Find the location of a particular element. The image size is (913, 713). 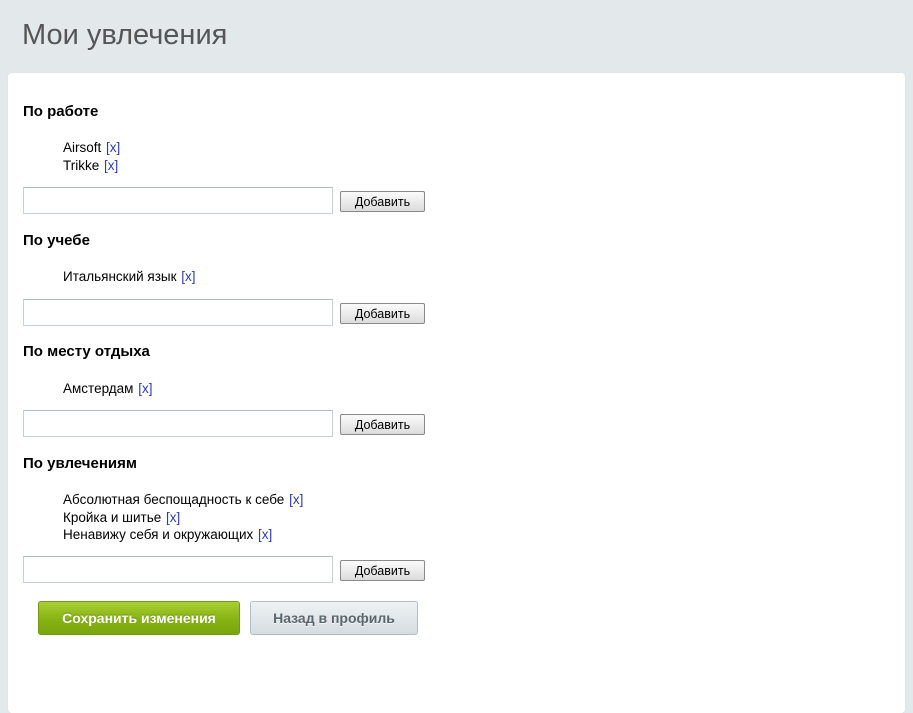

list-item: Ненавижу себя и окружающих [x] is located at coordinates (183, 535).